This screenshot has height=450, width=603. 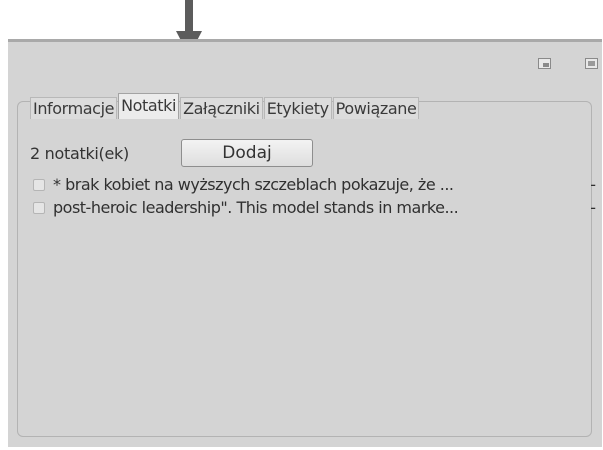 I want to click on notes-count-label: 2 notatki(ek), so click(x=79, y=153).